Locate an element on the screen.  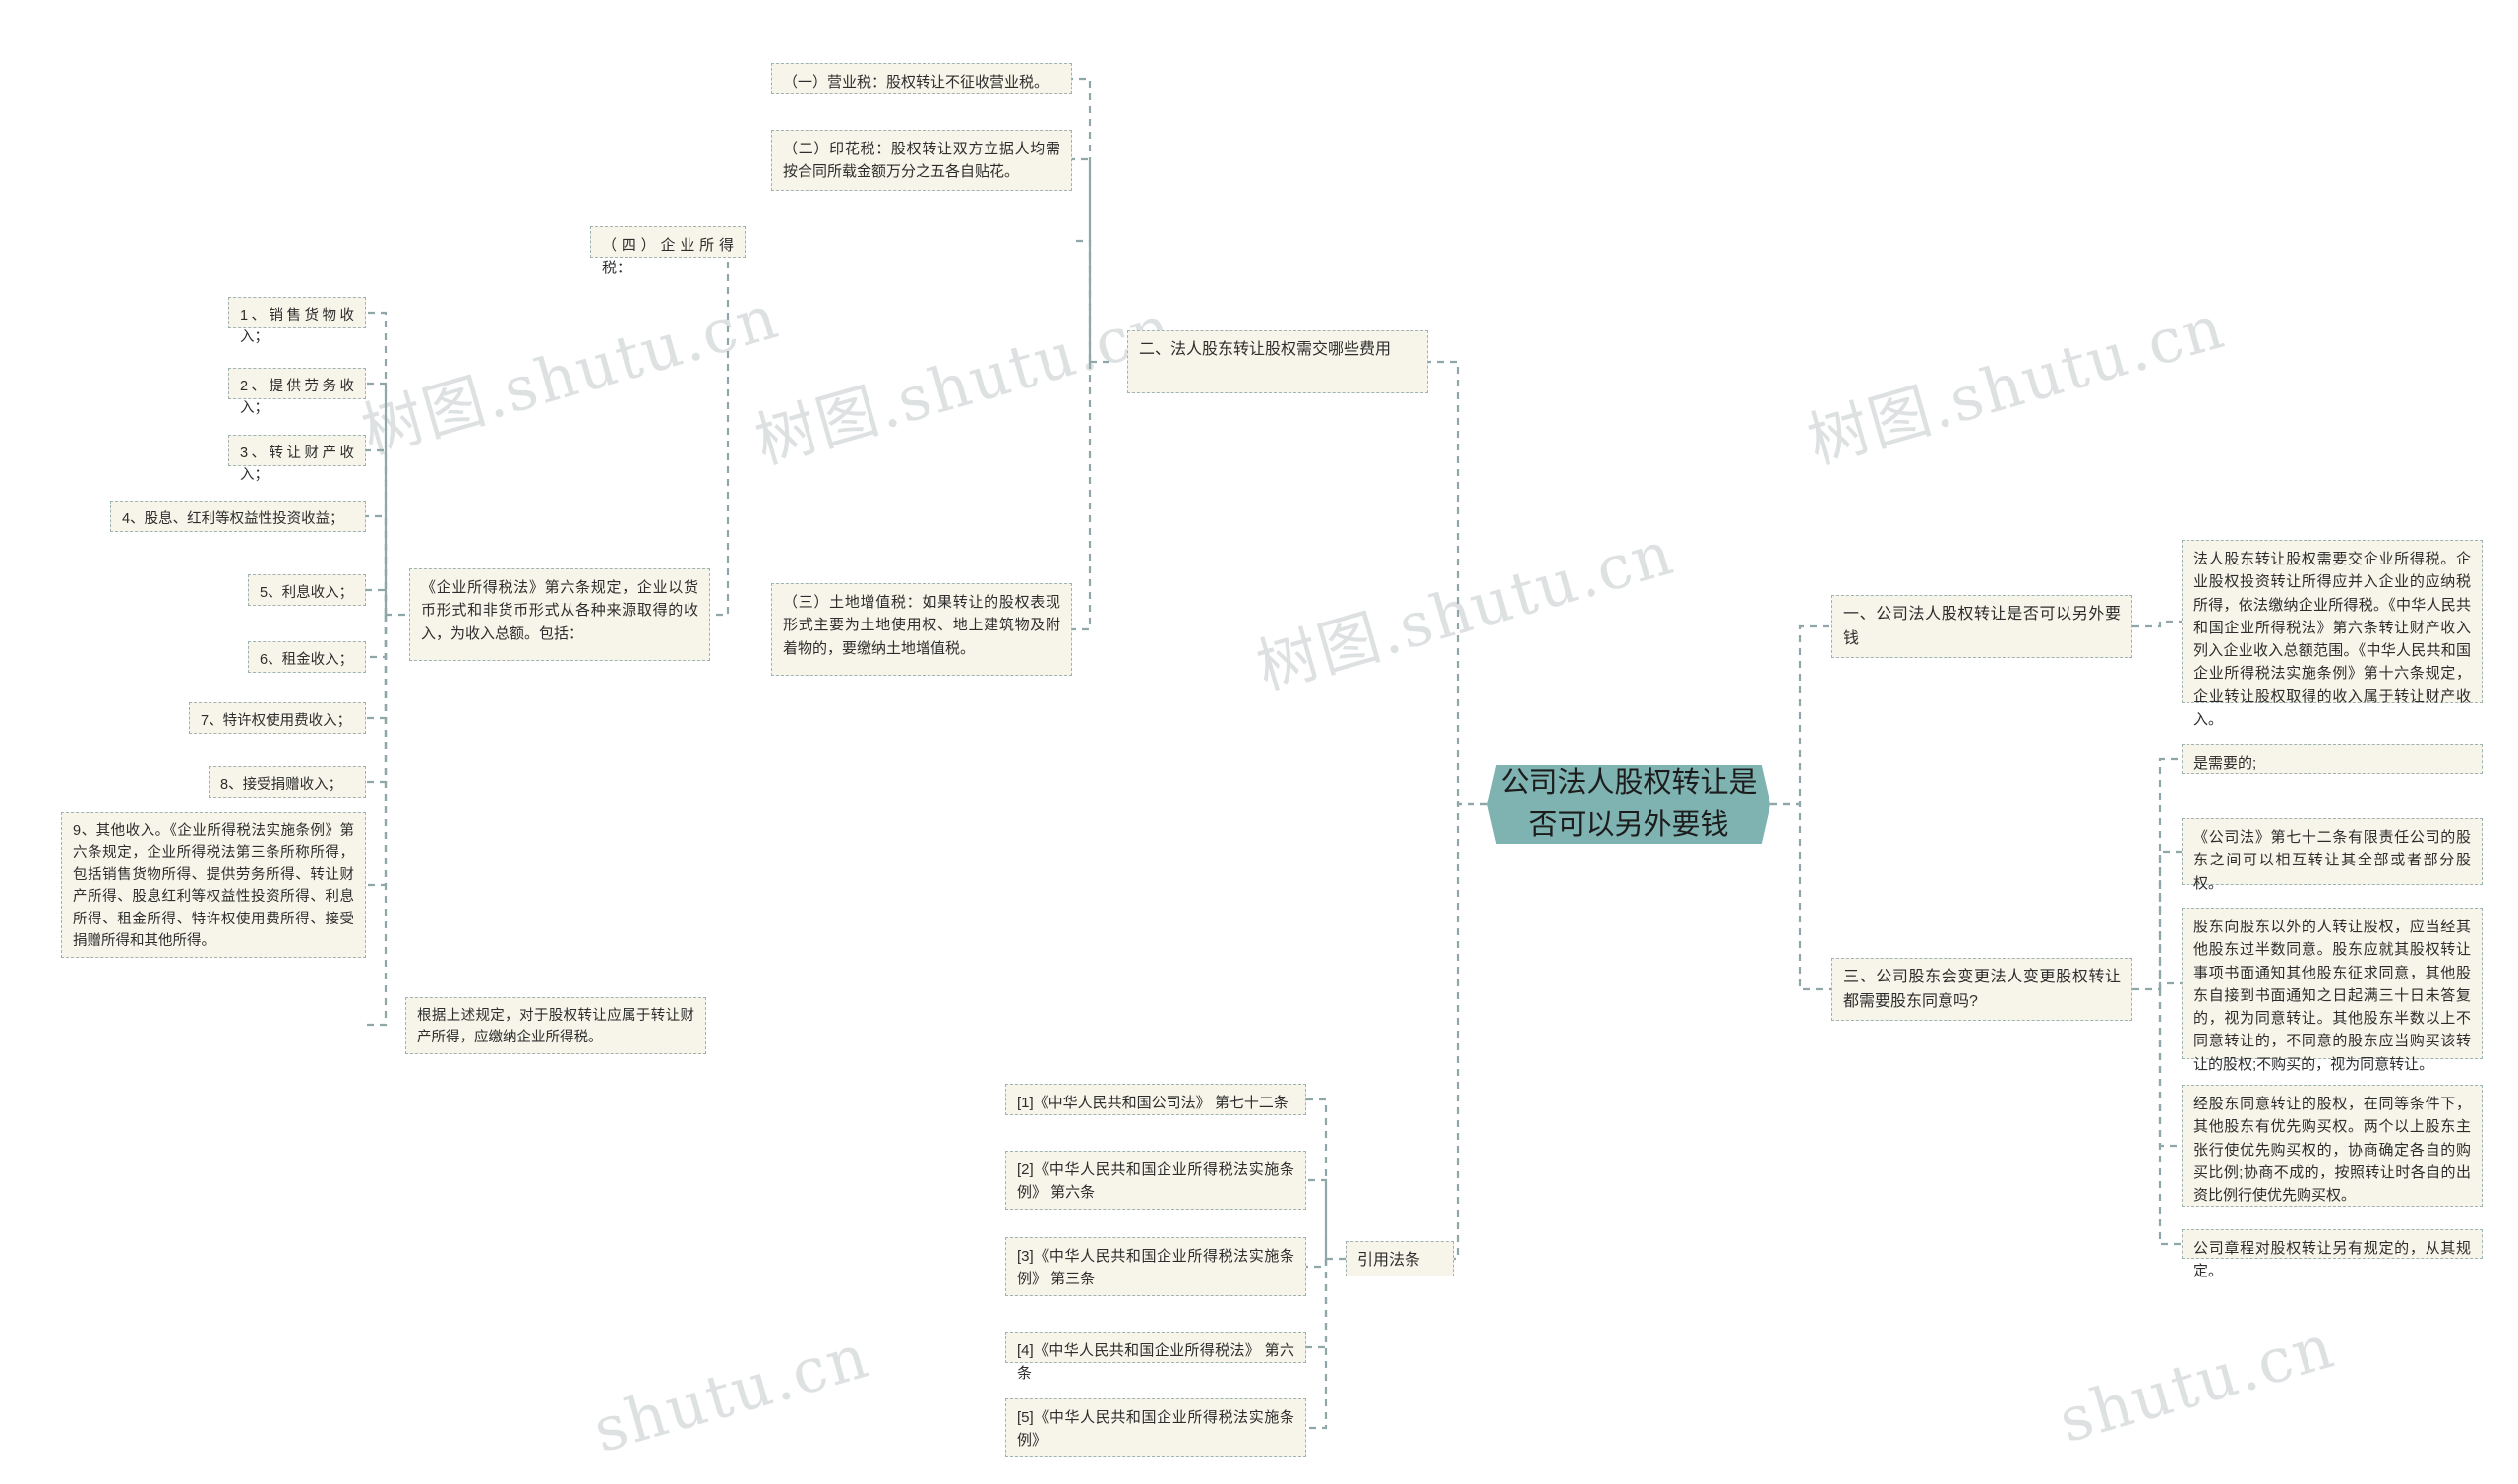
citation-item-4: [4]《中华人民共和国企业所得税法》 第六条 is located at coordinates (1155, 1357).